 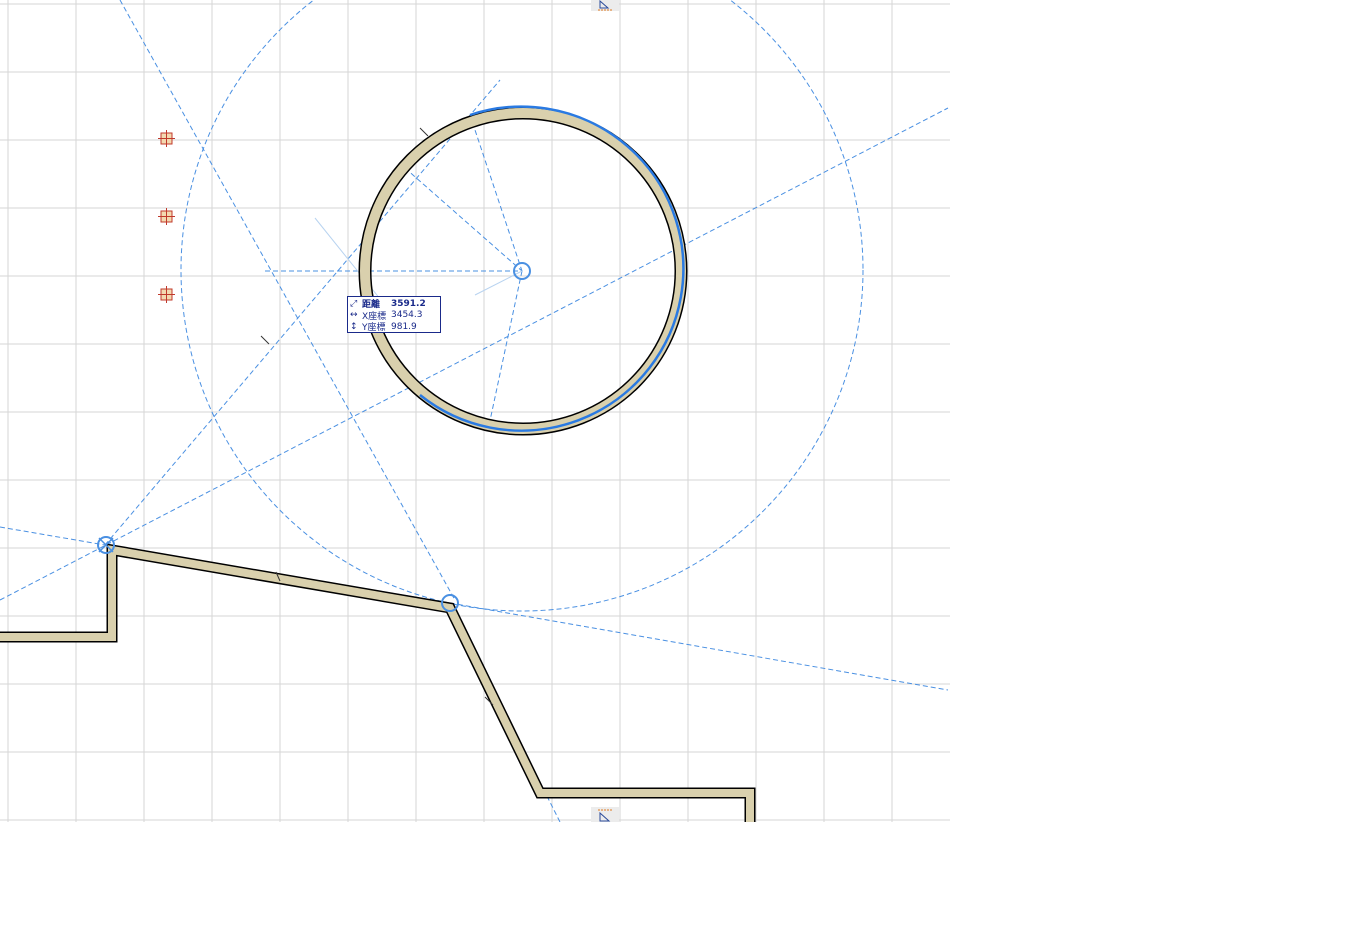 I want to click on y-axis-icon: ↕, so click(x=354, y=326).